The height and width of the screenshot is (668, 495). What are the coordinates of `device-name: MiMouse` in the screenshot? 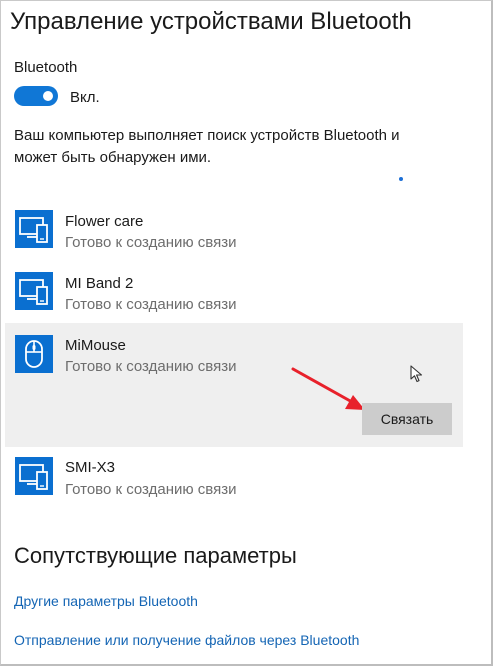 It's located at (95, 345).